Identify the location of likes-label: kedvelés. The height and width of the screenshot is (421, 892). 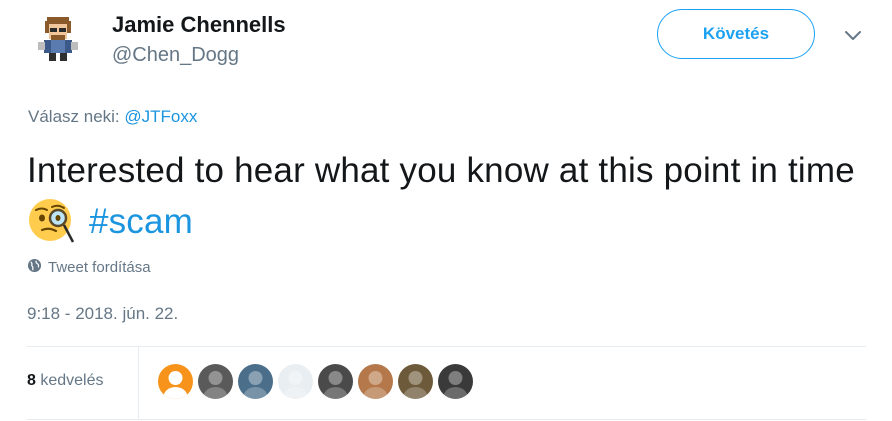
(72, 380).